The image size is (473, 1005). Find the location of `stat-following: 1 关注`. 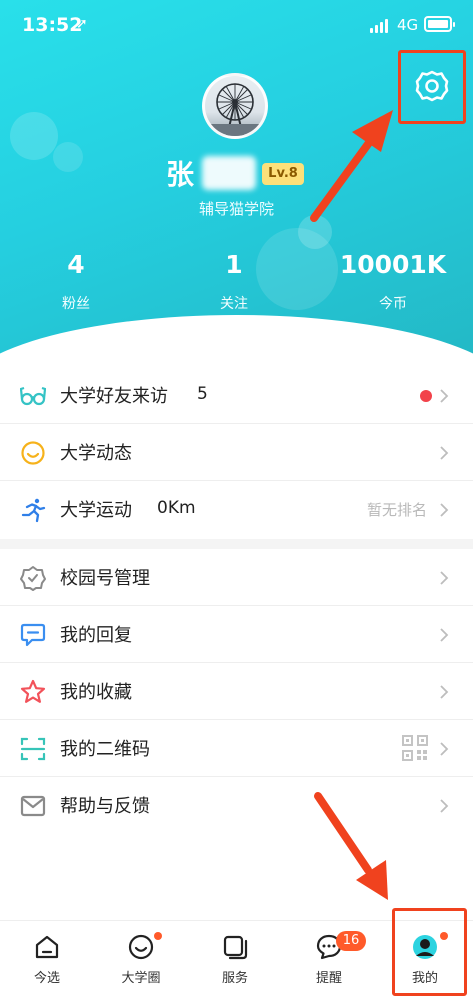

stat-following: 1 关注 is located at coordinates (234, 281).